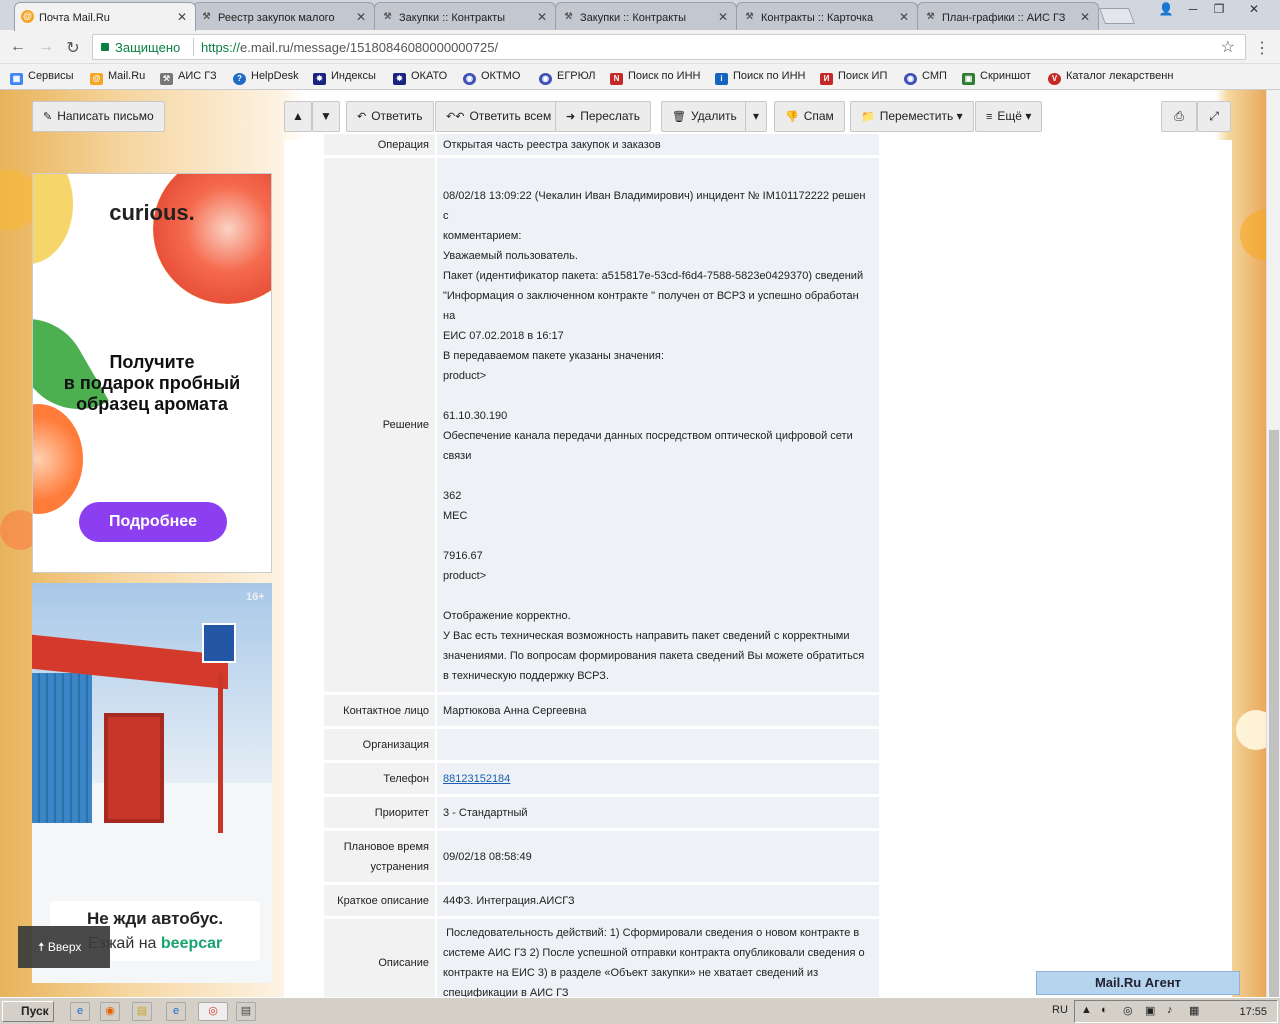  What do you see at coordinates (756, 116) in the screenshot?
I see `delete-dropdown: ▾` at bounding box center [756, 116].